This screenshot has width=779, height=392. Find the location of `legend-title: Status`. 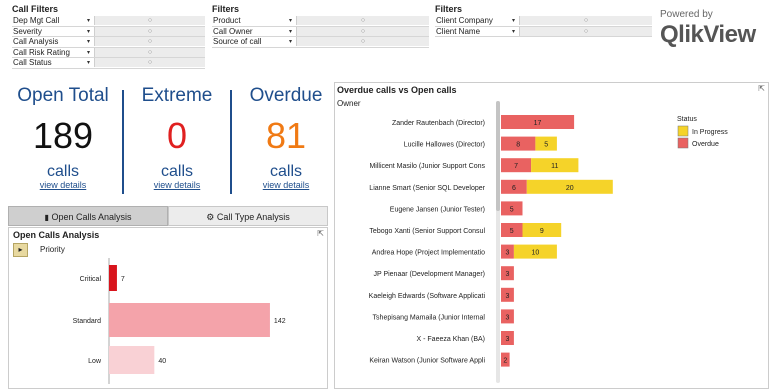

legend-title: Status is located at coordinates (687, 119).